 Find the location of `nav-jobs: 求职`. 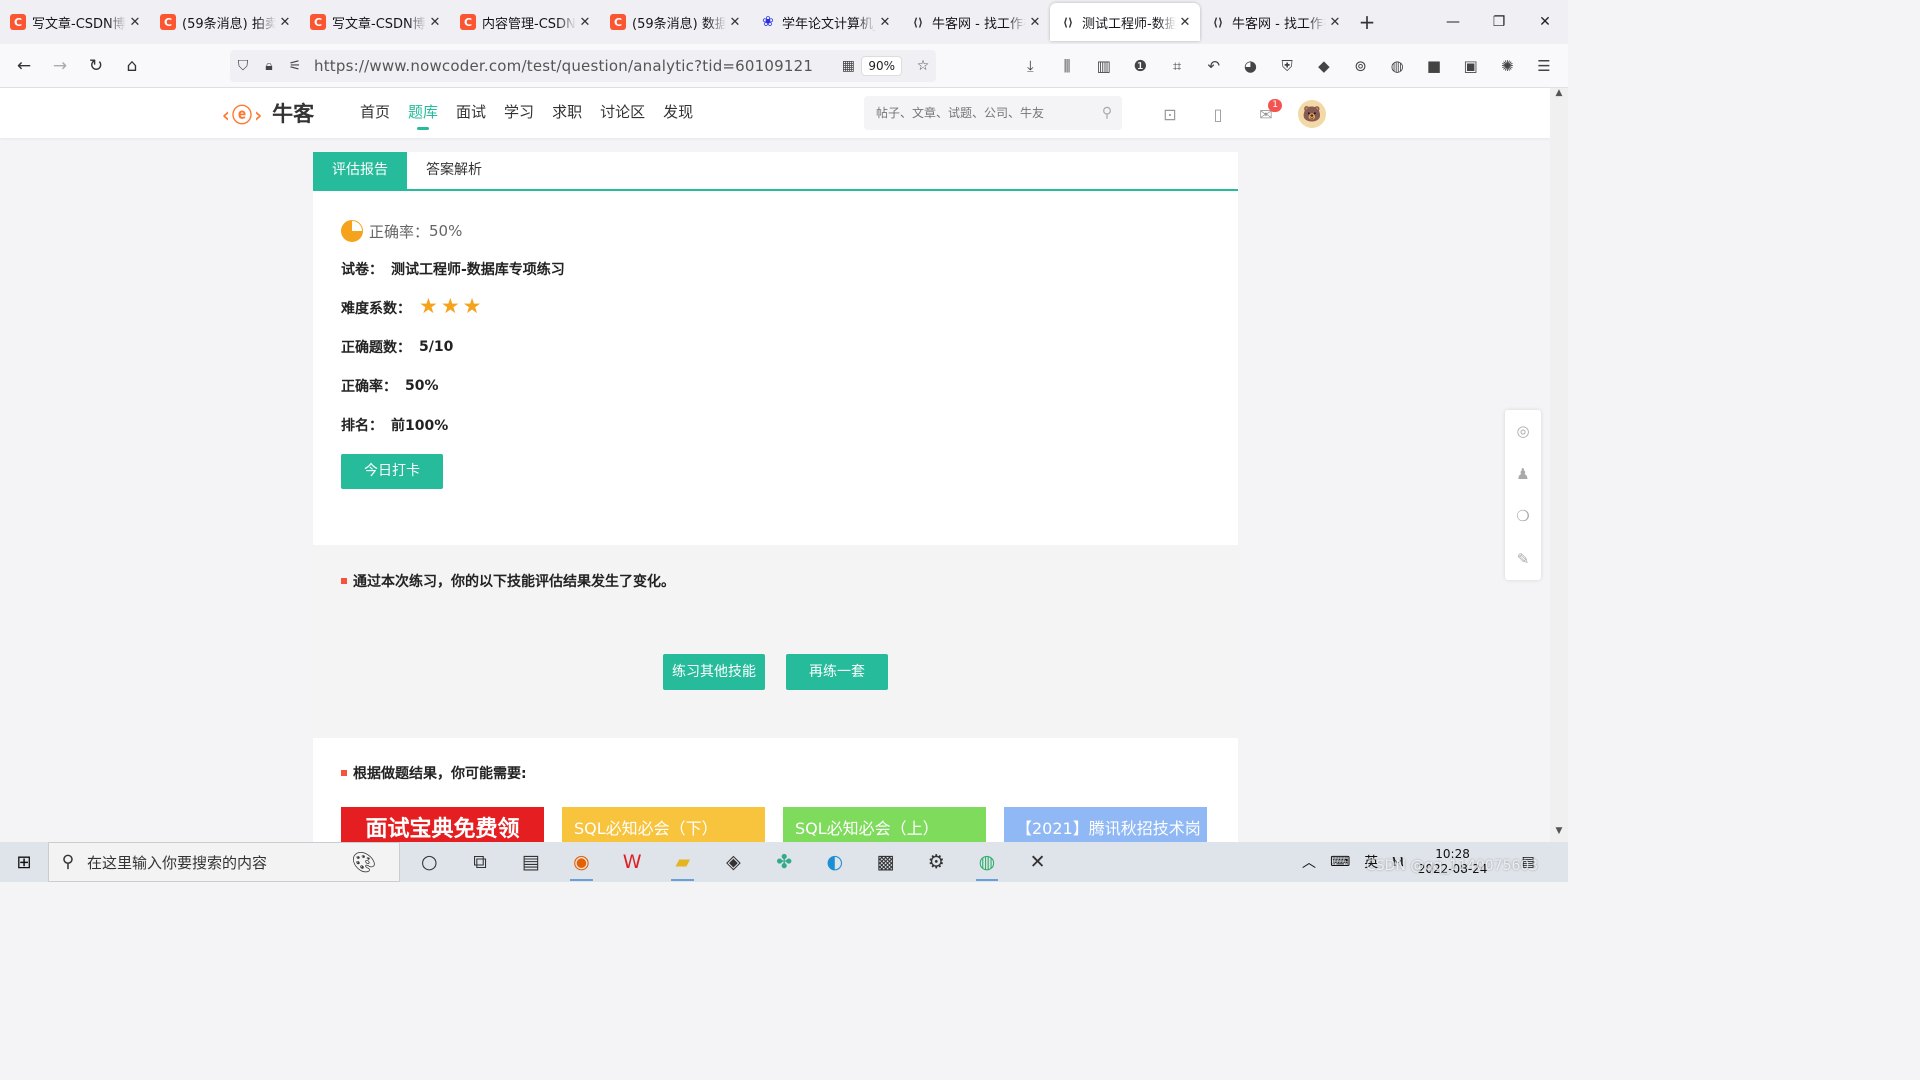

nav-jobs: 求职 is located at coordinates (567, 113).